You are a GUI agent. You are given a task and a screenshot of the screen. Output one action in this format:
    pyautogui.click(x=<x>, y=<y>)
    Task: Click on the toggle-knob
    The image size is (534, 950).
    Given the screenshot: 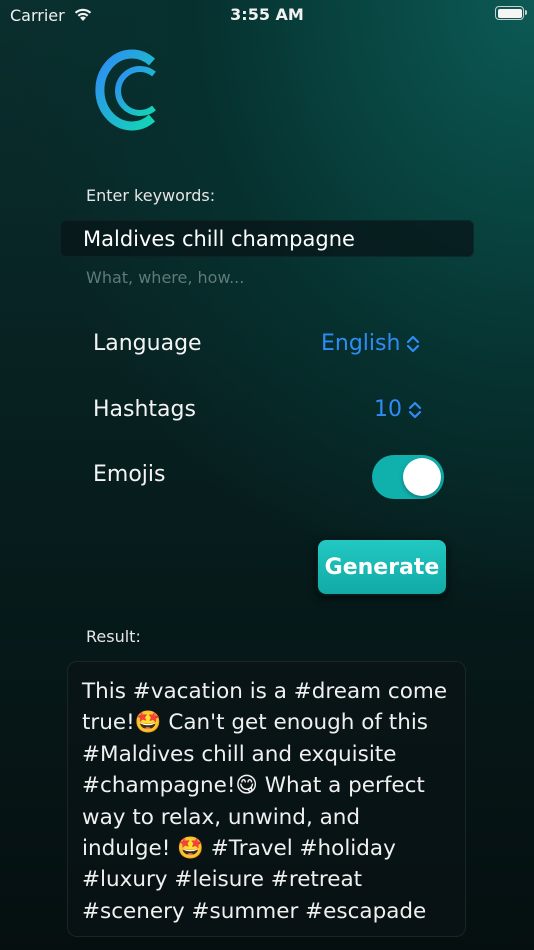 What is the action you would take?
    pyautogui.click(x=422, y=477)
    